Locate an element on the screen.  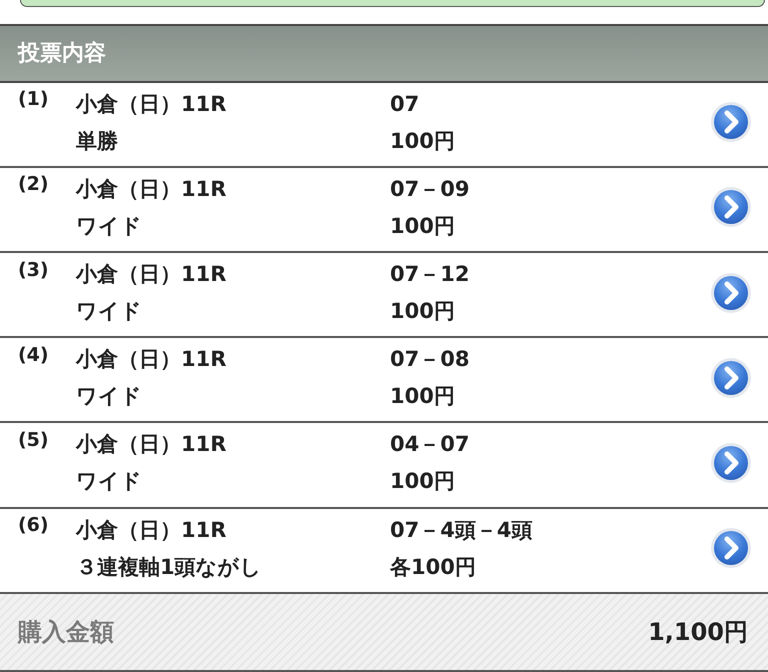
bet-number: (6) is located at coordinates (34, 524).